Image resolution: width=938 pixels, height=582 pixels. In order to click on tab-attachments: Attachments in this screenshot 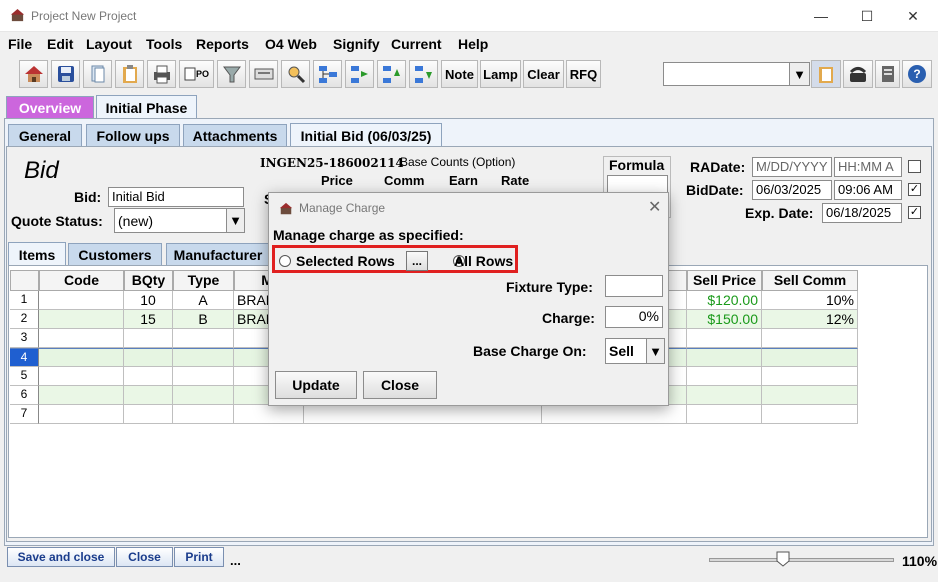, I will do `click(235, 135)`.